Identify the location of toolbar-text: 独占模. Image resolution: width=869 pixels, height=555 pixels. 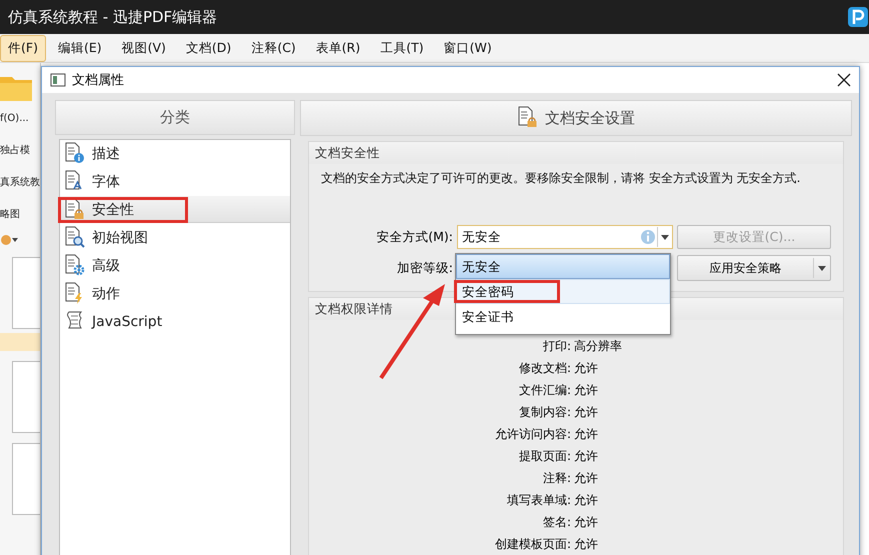
(15, 151).